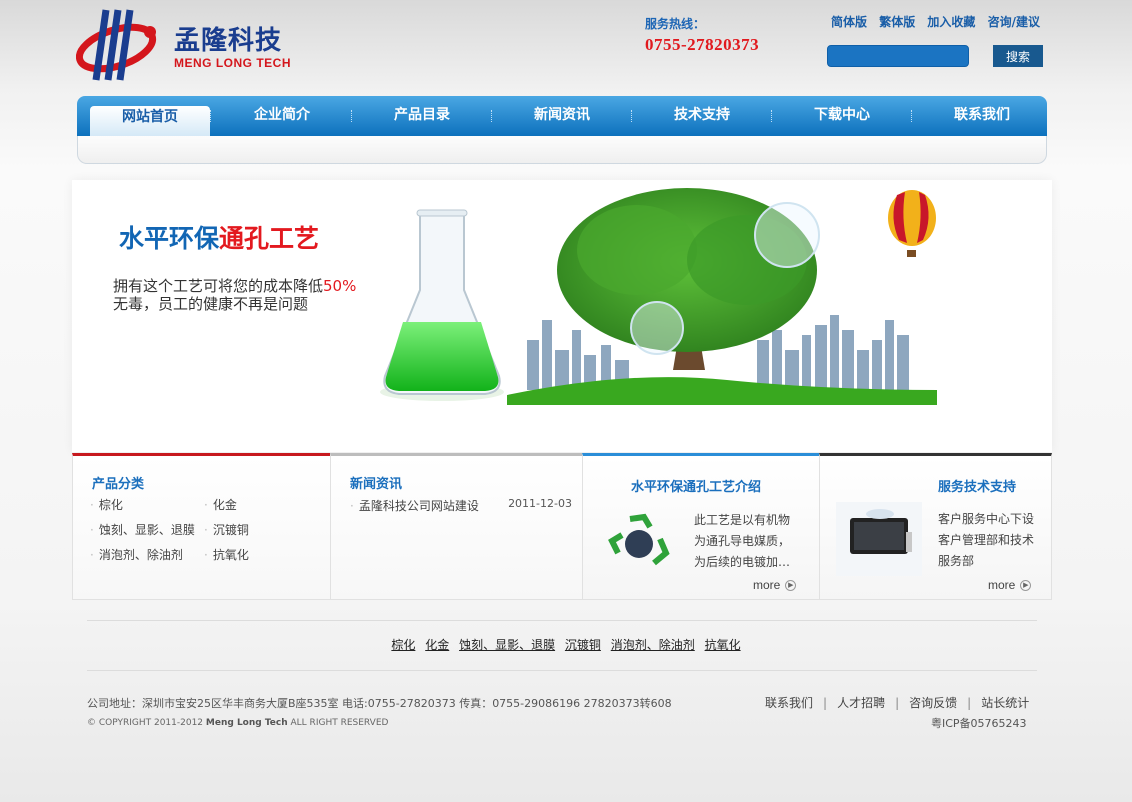  Describe the element at coordinates (956, 561) in the screenshot. I see `service-text-line: 服务部` at that location.